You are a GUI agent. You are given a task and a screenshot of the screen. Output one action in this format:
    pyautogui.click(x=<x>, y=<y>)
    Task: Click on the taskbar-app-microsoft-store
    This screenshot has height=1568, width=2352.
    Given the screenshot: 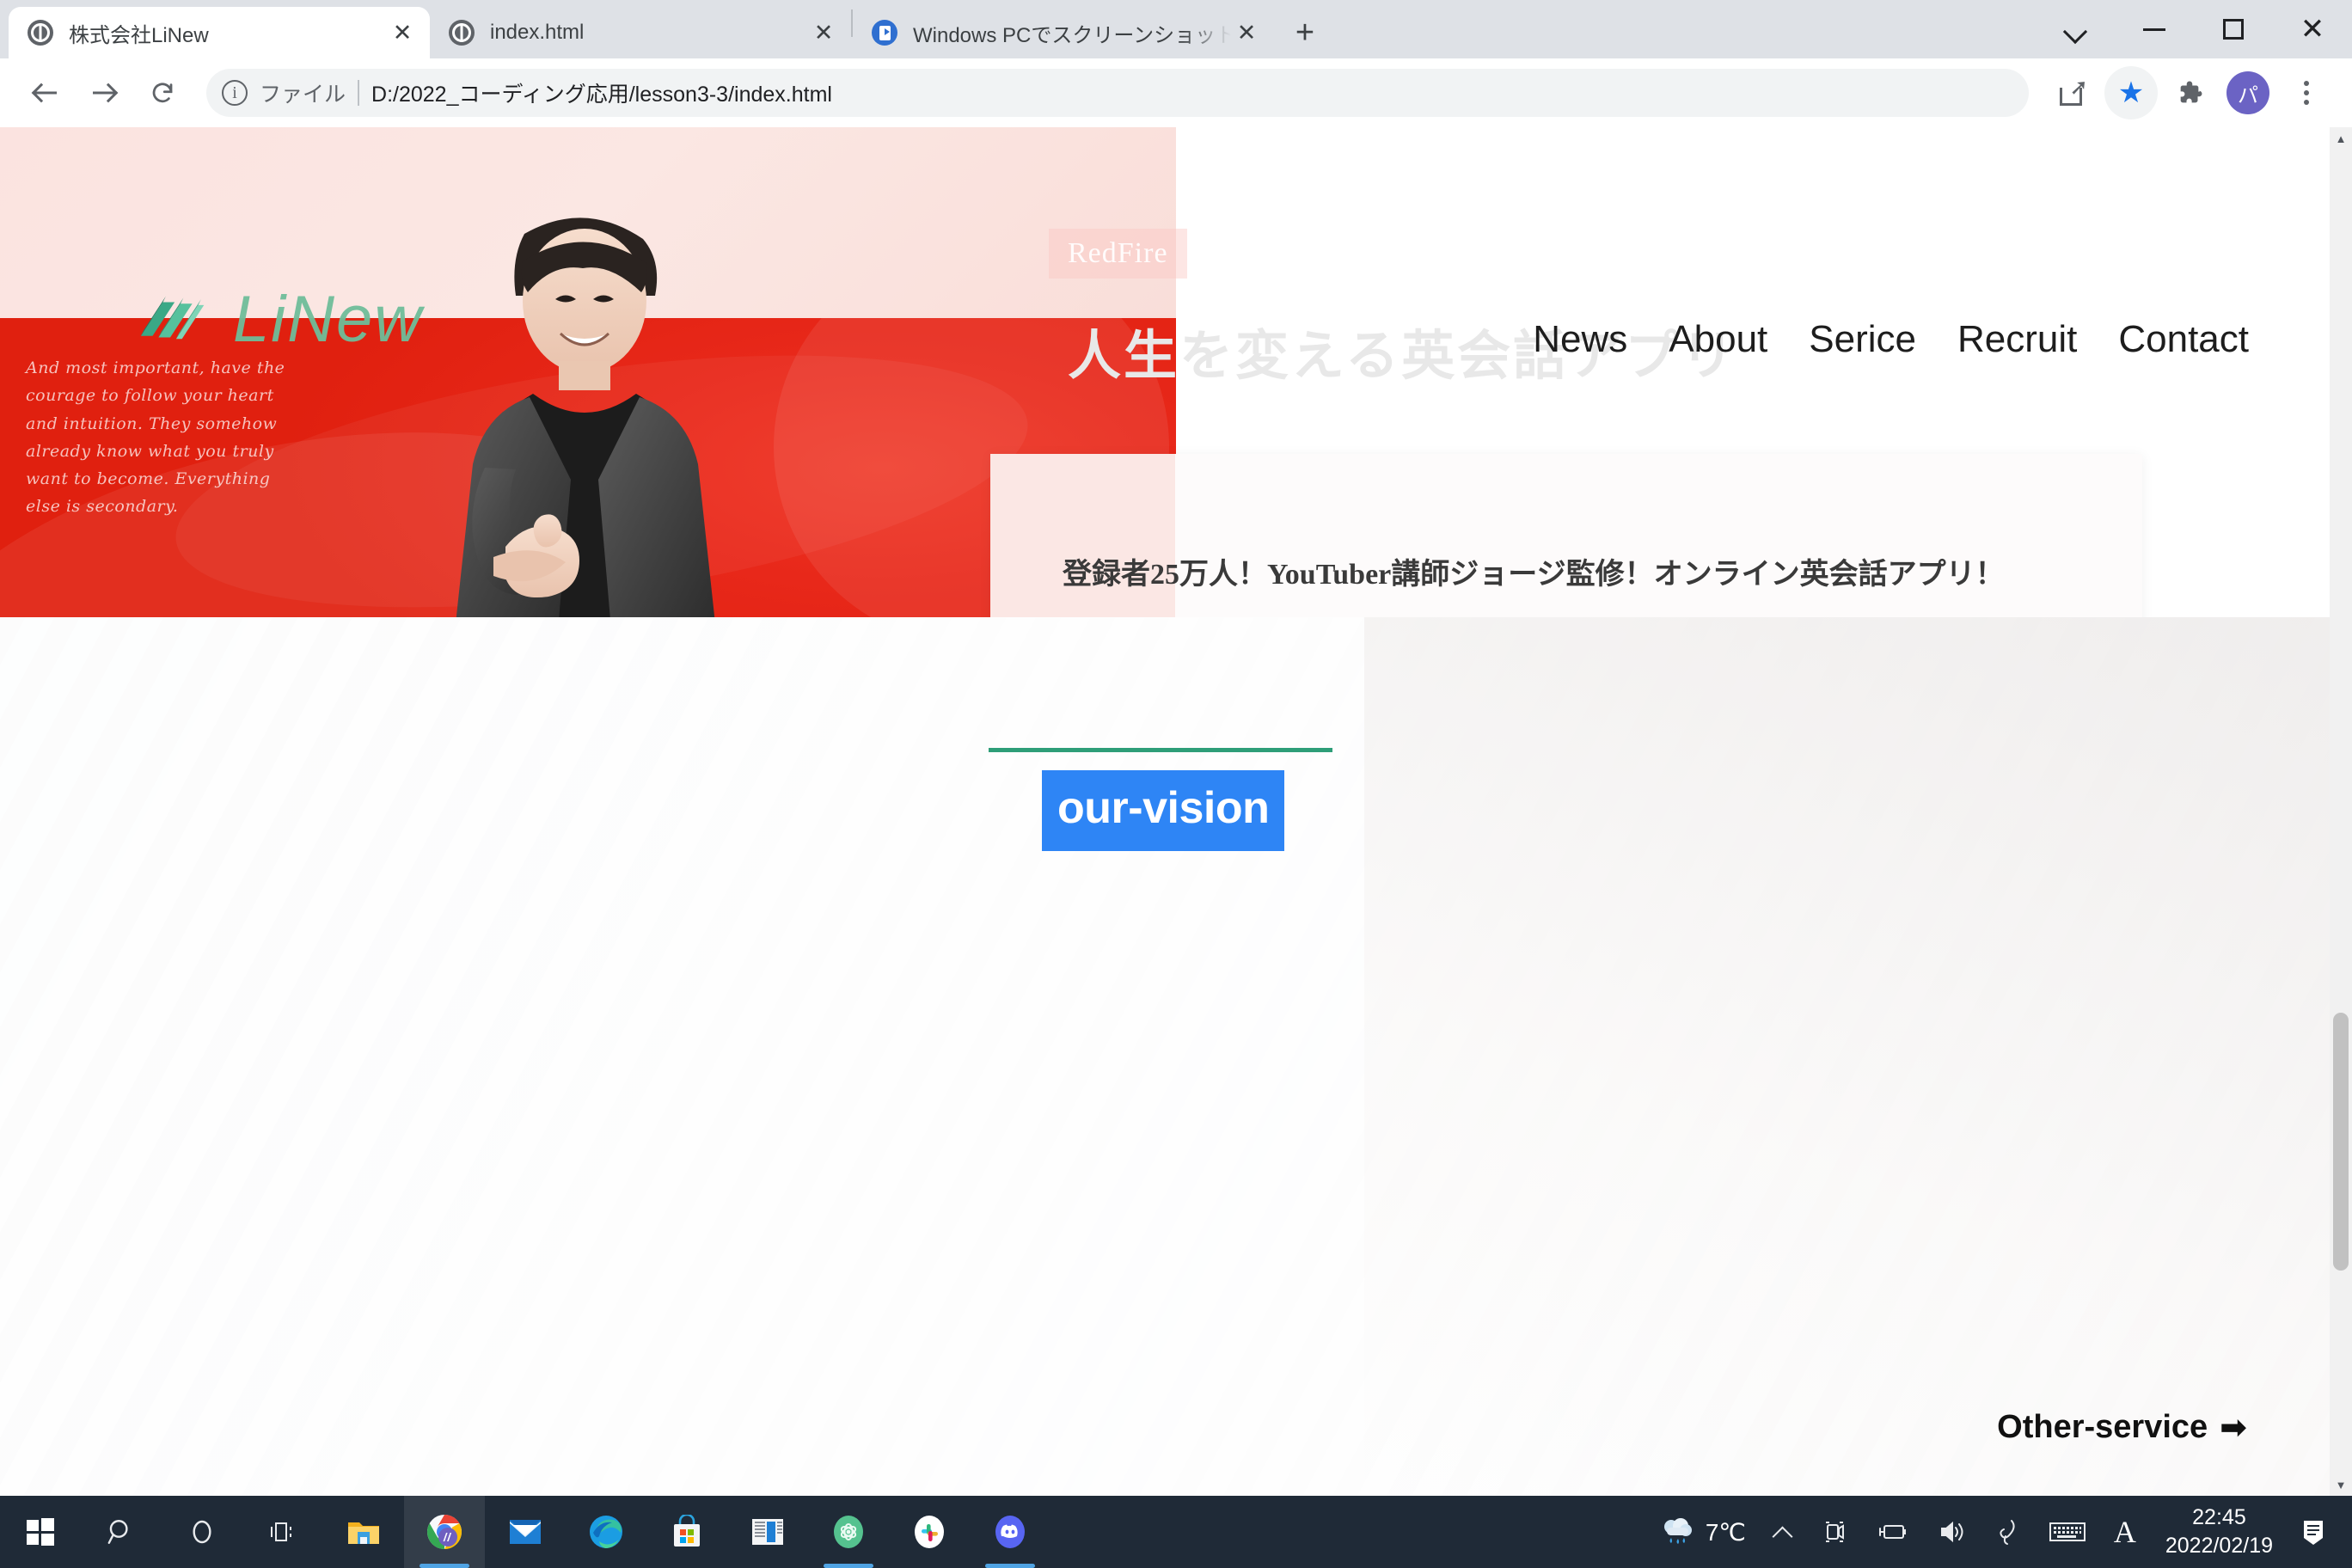 What is the action you would take?
    pyautogui.click(x=686, y=1532)
    